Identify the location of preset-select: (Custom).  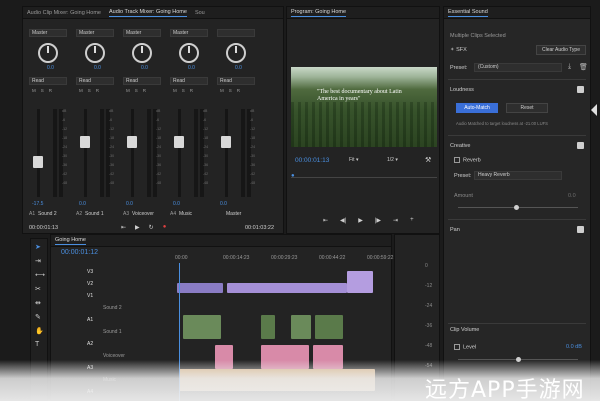
(518, 67).